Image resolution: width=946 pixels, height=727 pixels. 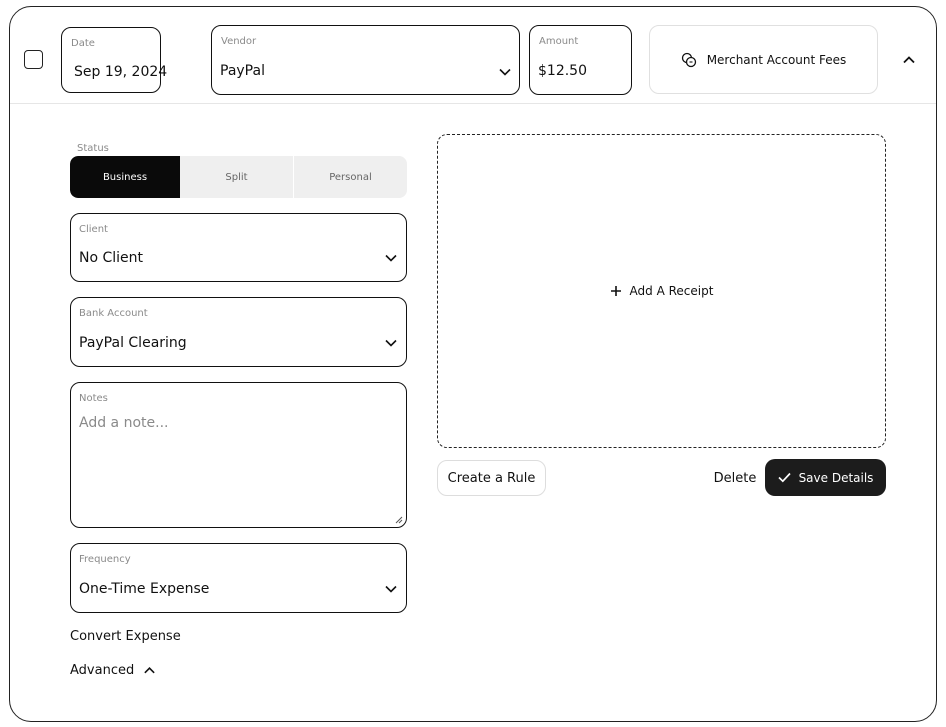 What do you see at coordinates (121, 72) in the screenshot?
I see `date-value: Sep 19, 2024` at bounding box center [121, 72].